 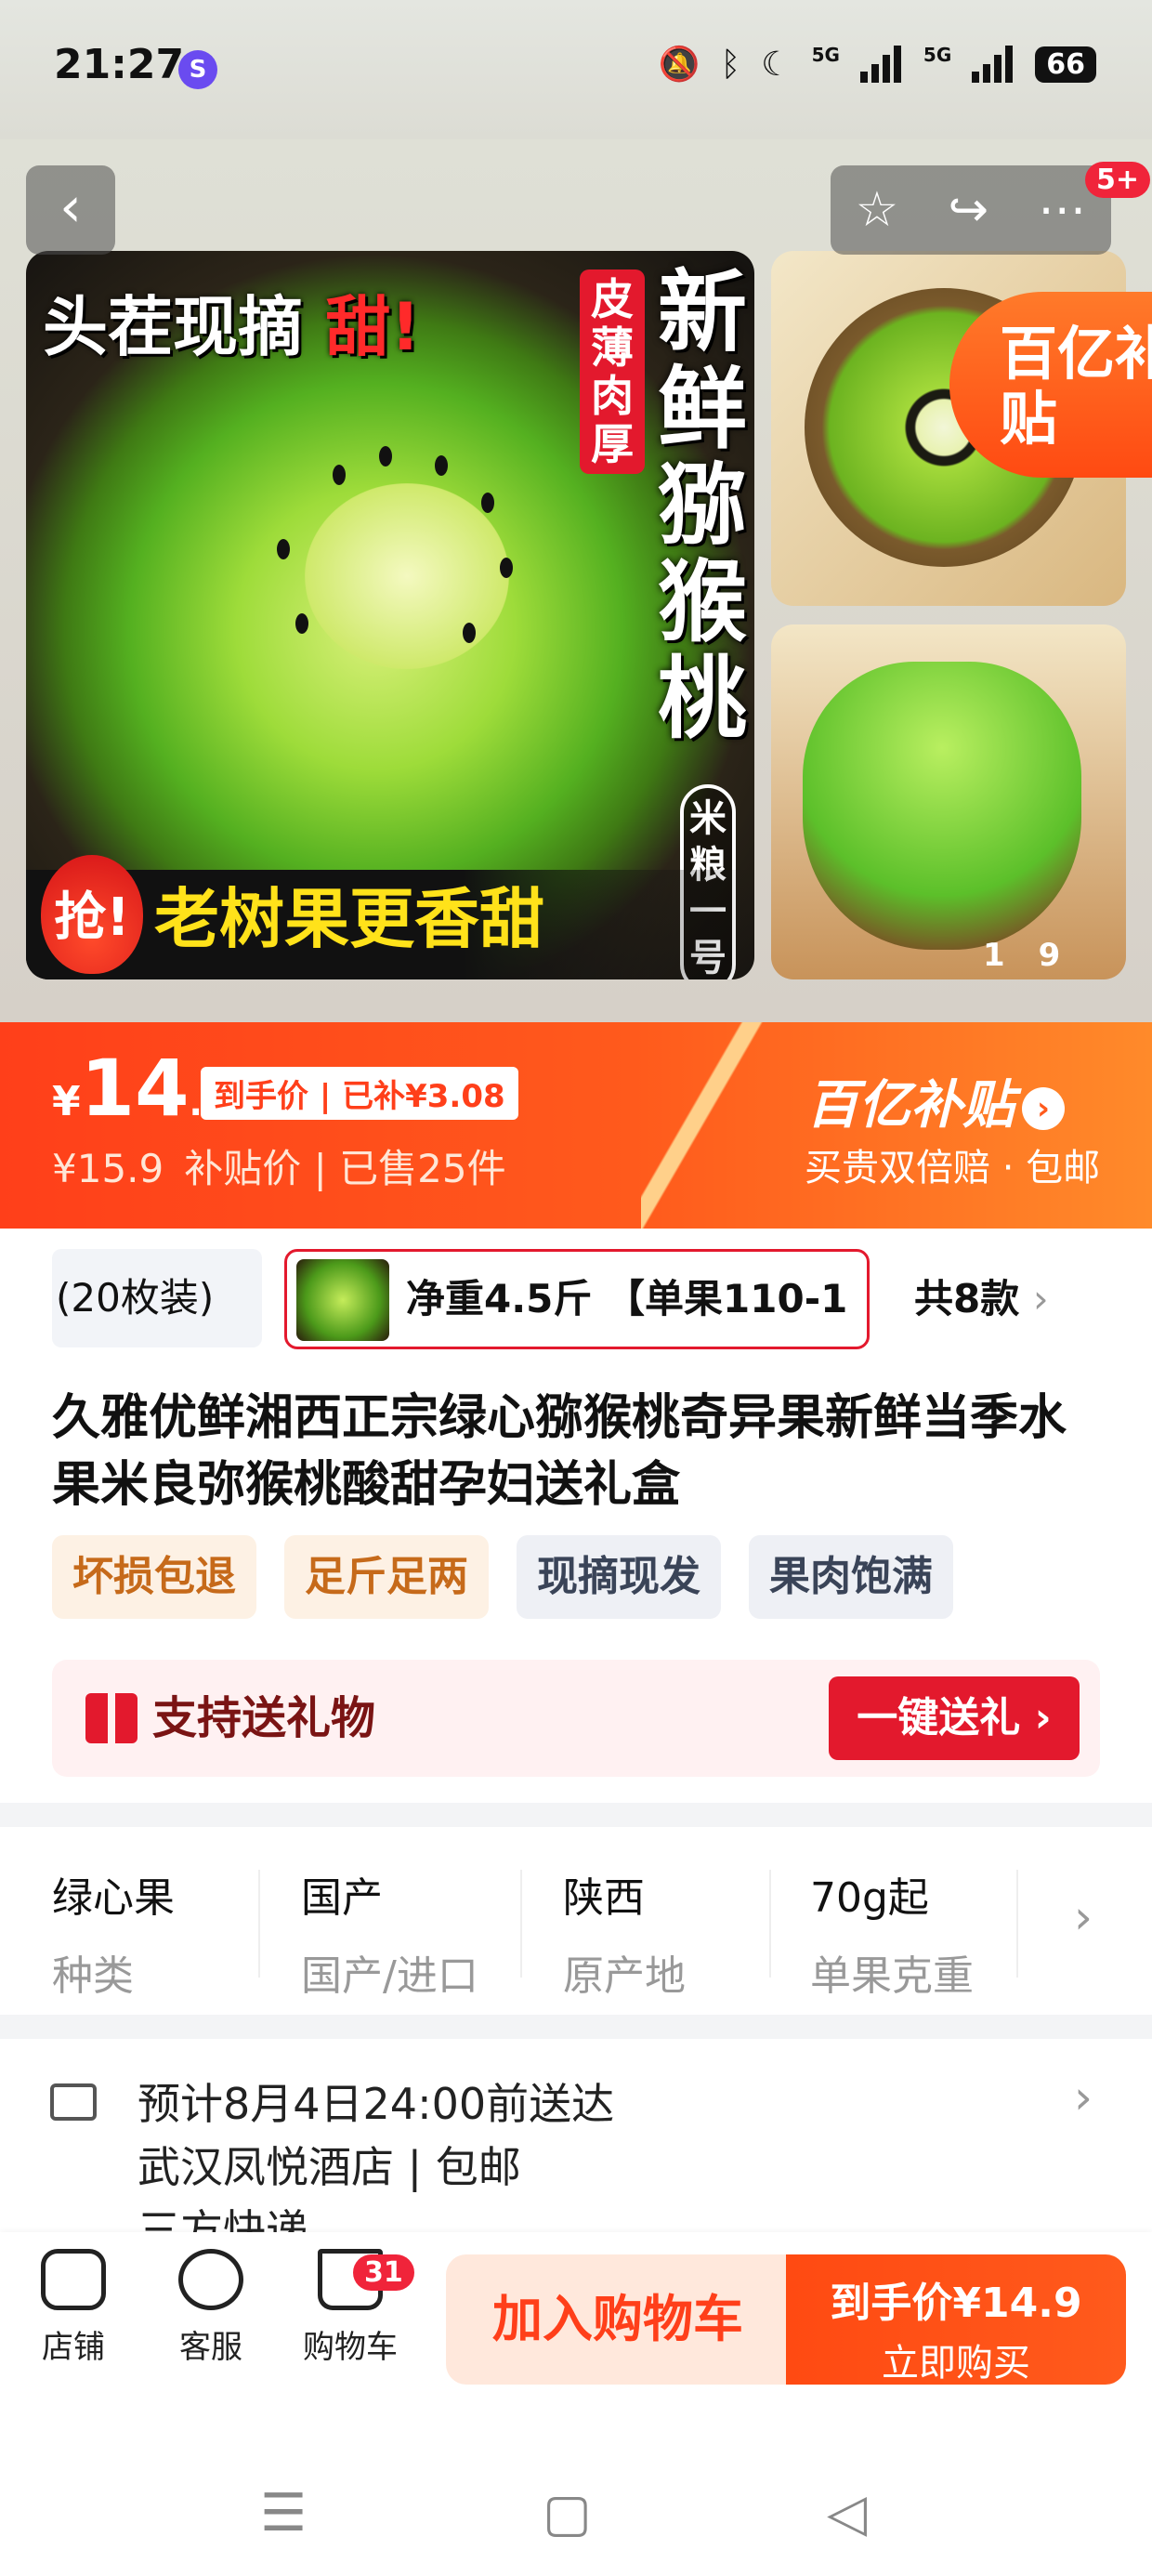 What do you see at coordinates (386, 1577) in the screenshot?
I see `feature-tag: 足斤足两` at bounding box center [386, 1577].